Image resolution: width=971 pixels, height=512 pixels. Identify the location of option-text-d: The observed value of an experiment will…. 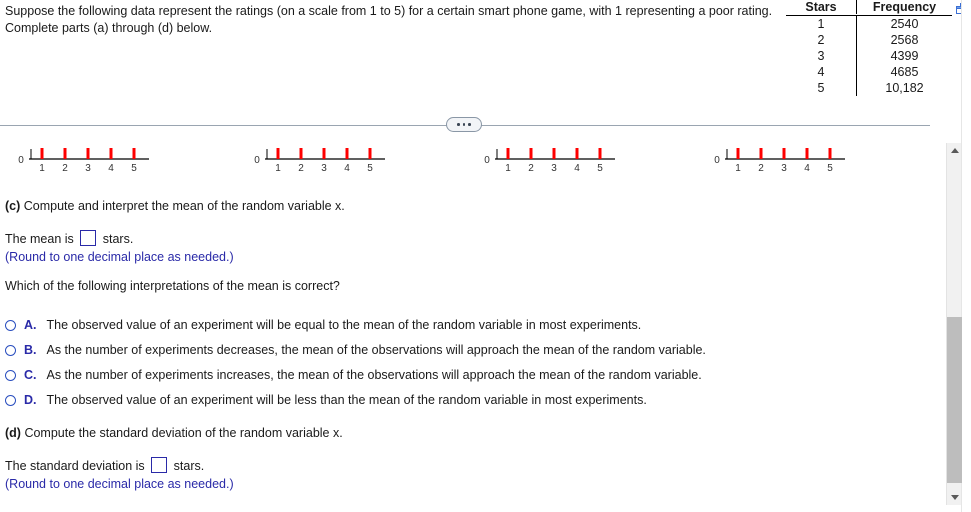
(346, 400).